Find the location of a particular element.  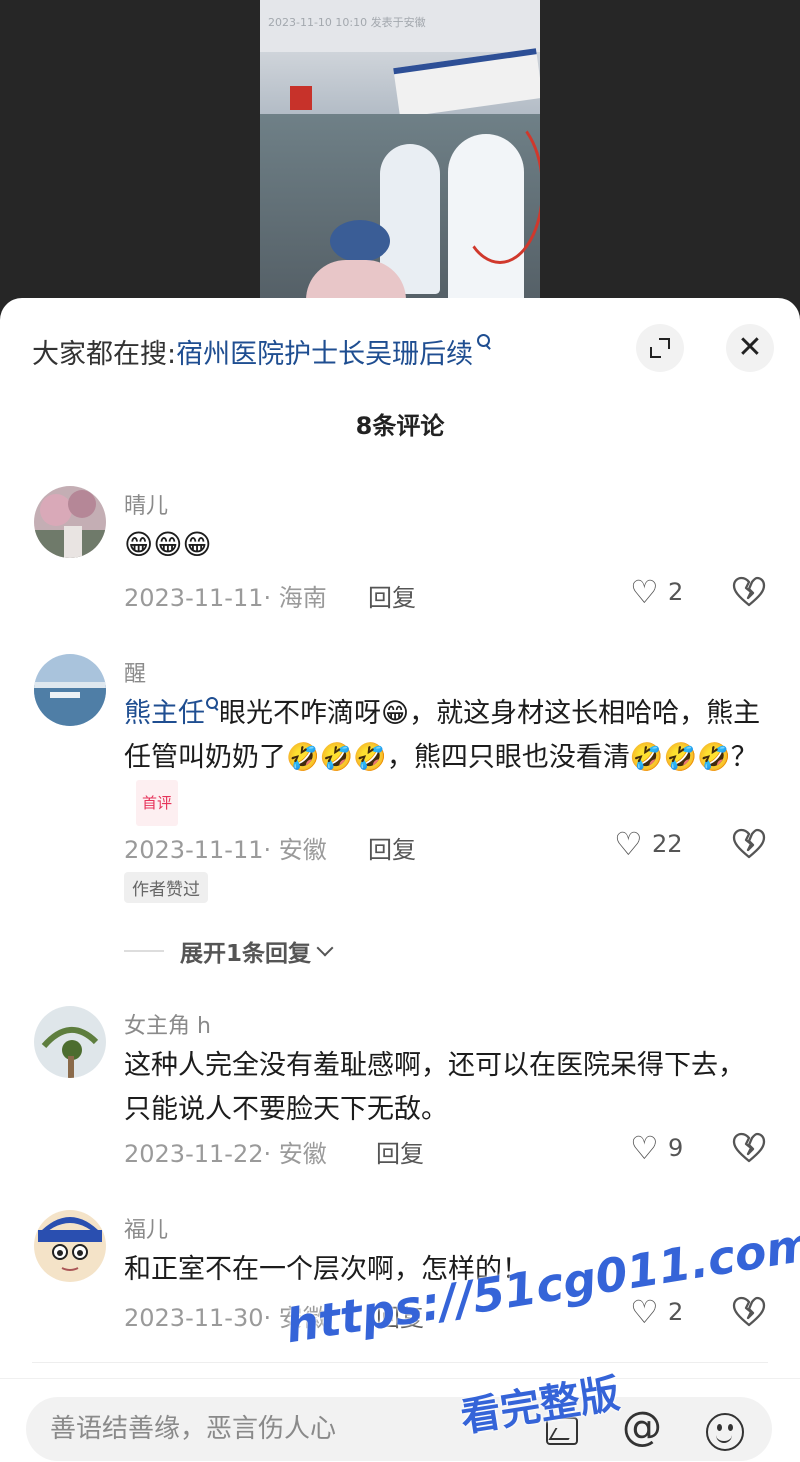

comment-emoji: 😁😁😁 is located at coordinates (168, 544).